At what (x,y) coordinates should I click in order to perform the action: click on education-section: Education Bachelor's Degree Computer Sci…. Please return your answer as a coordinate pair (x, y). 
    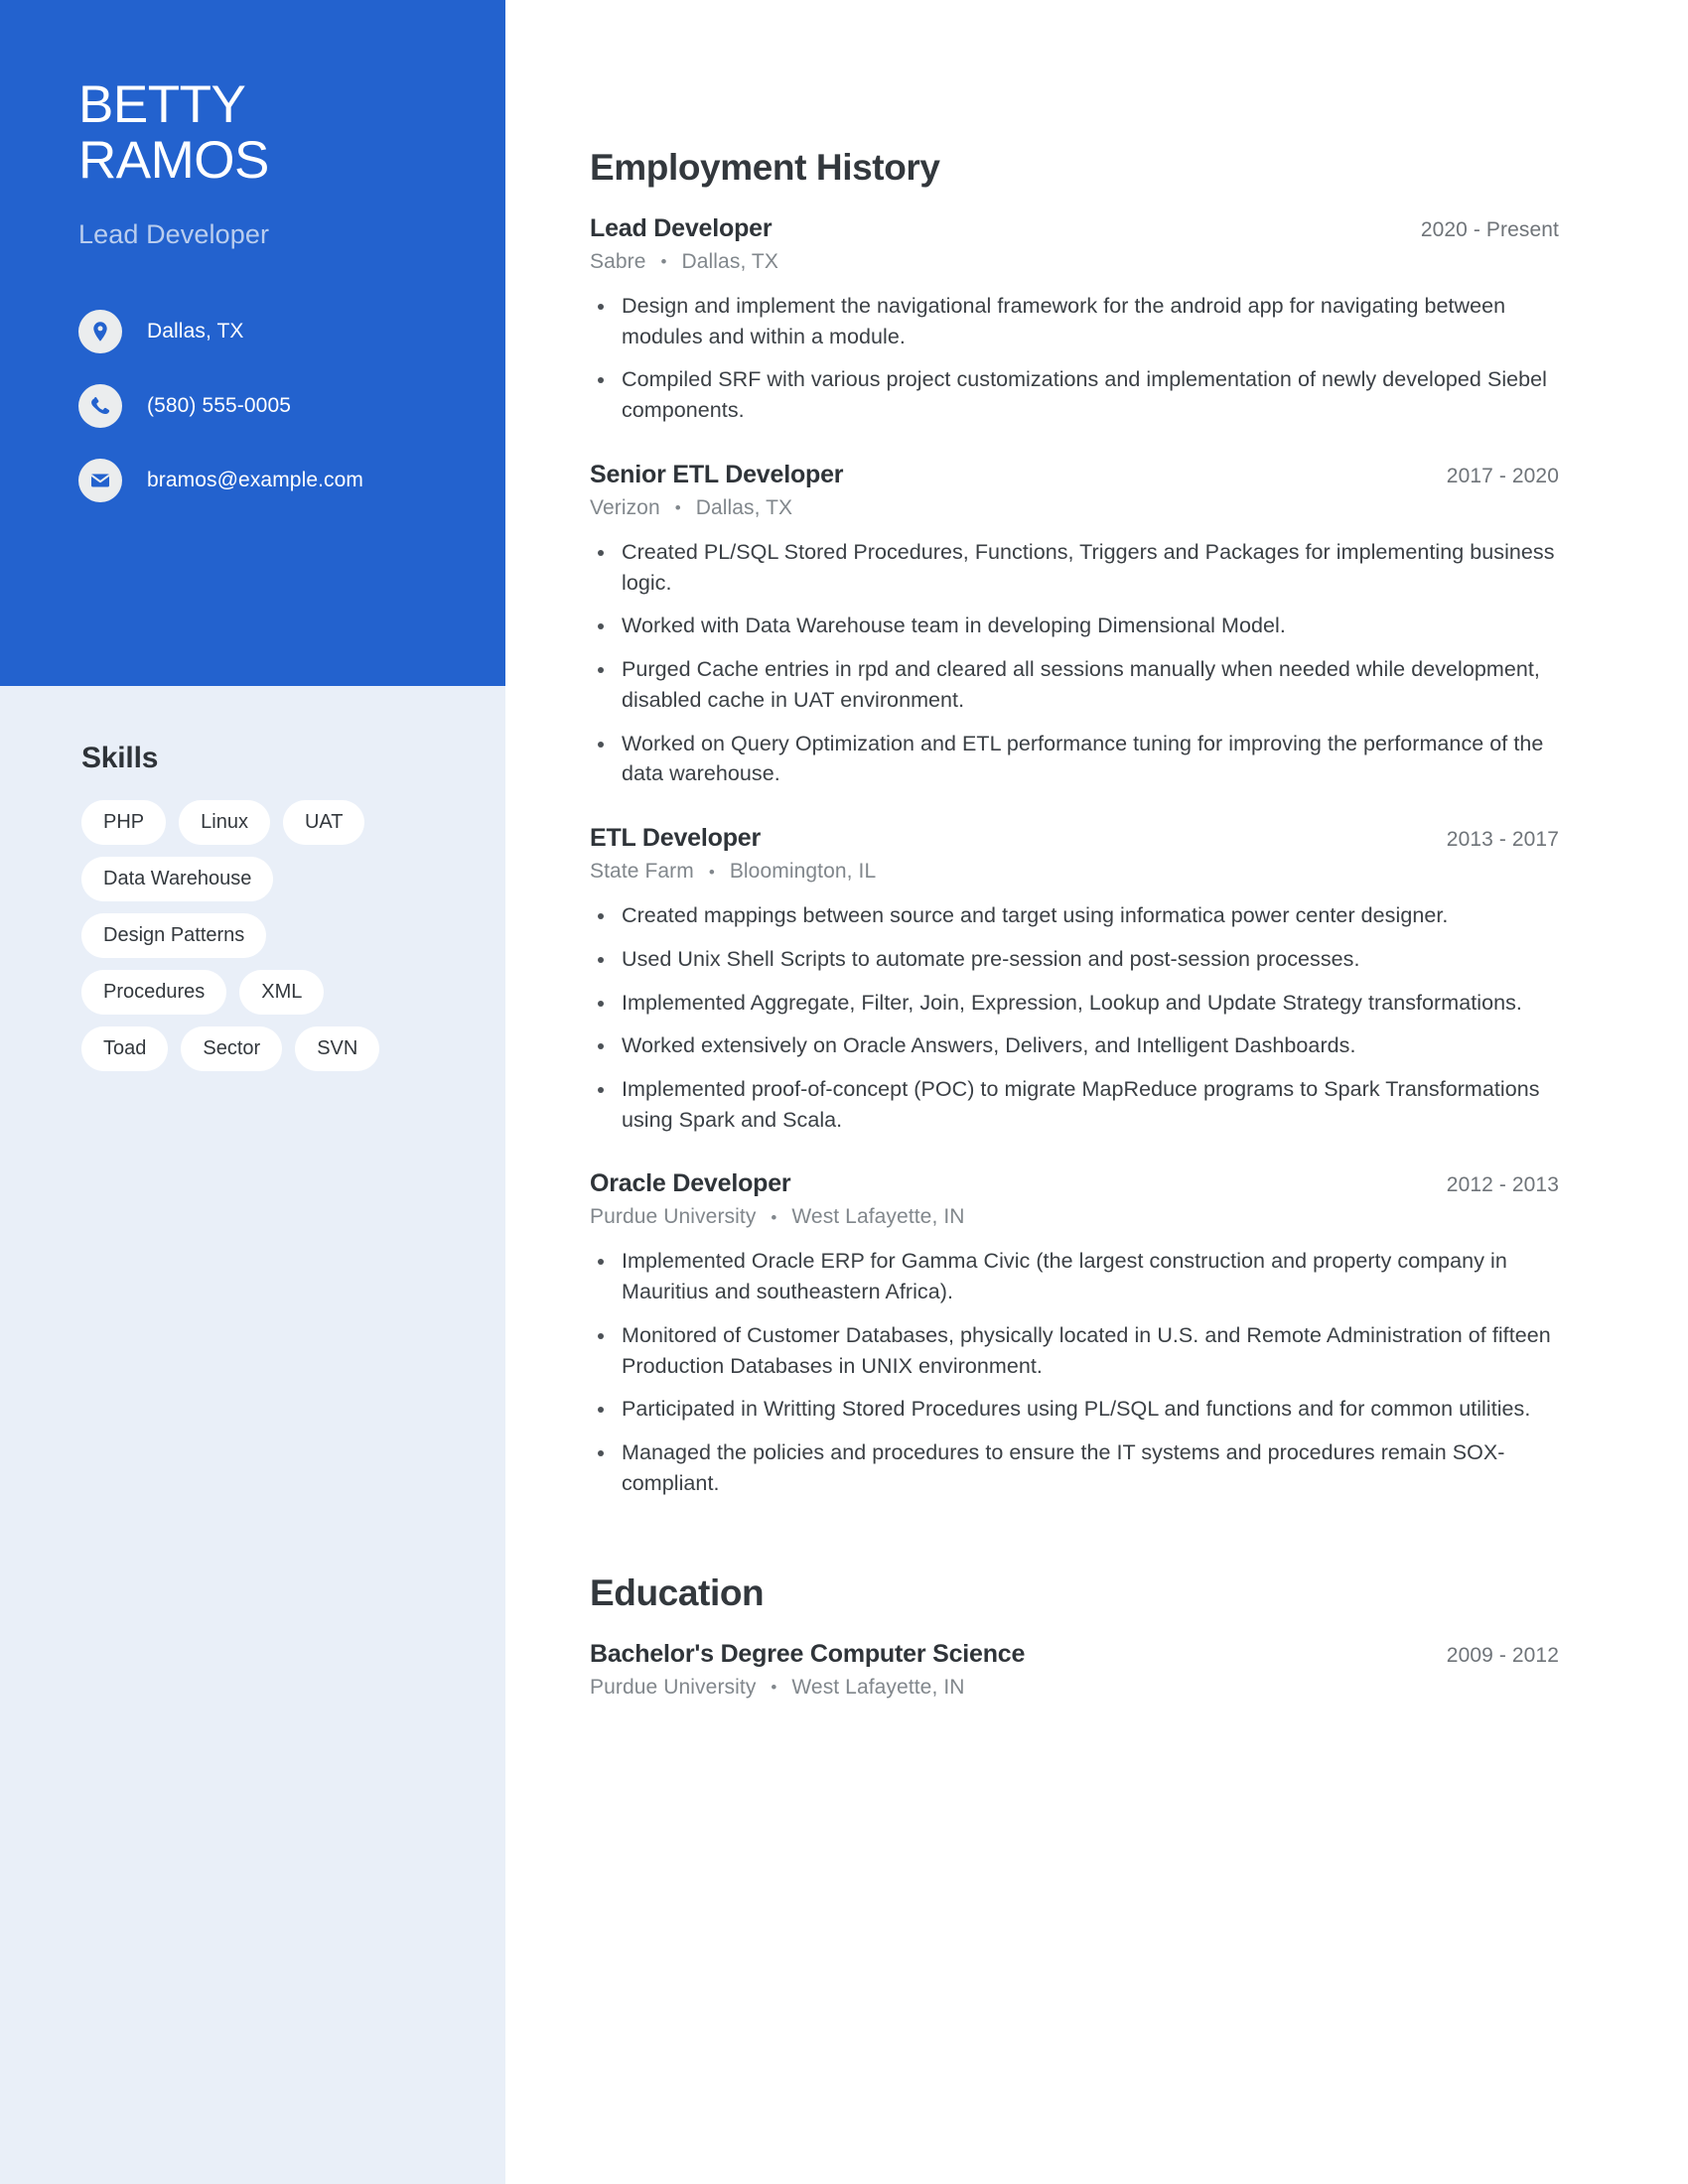
    Looking at the image, I should click on (1074, 1636).